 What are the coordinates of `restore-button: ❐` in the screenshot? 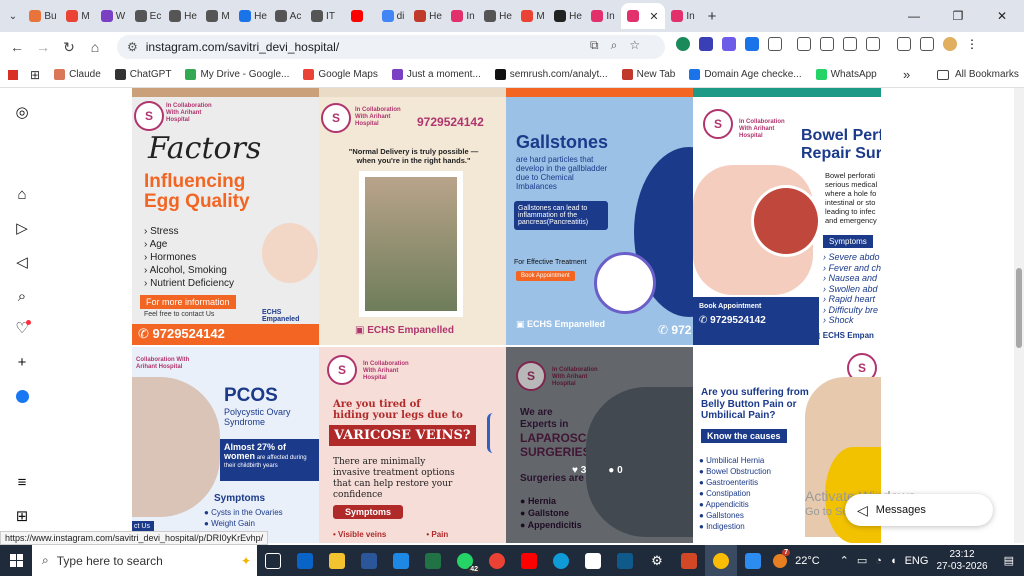 It's located at (958, 16).